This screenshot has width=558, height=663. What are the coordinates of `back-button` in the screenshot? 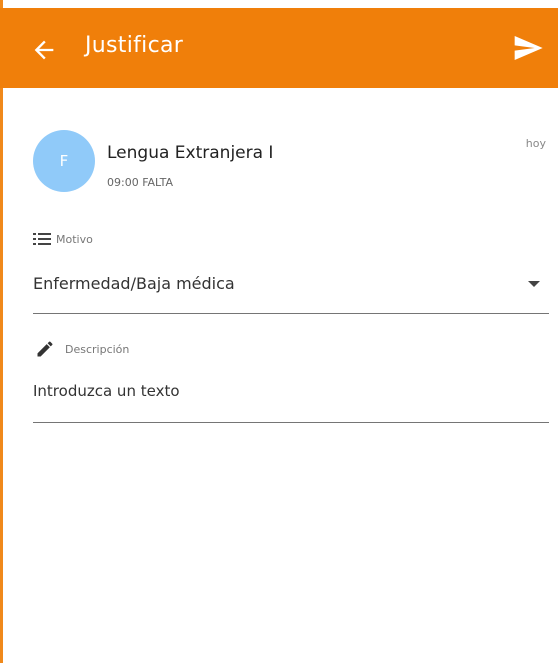 It's located at (44, 50).